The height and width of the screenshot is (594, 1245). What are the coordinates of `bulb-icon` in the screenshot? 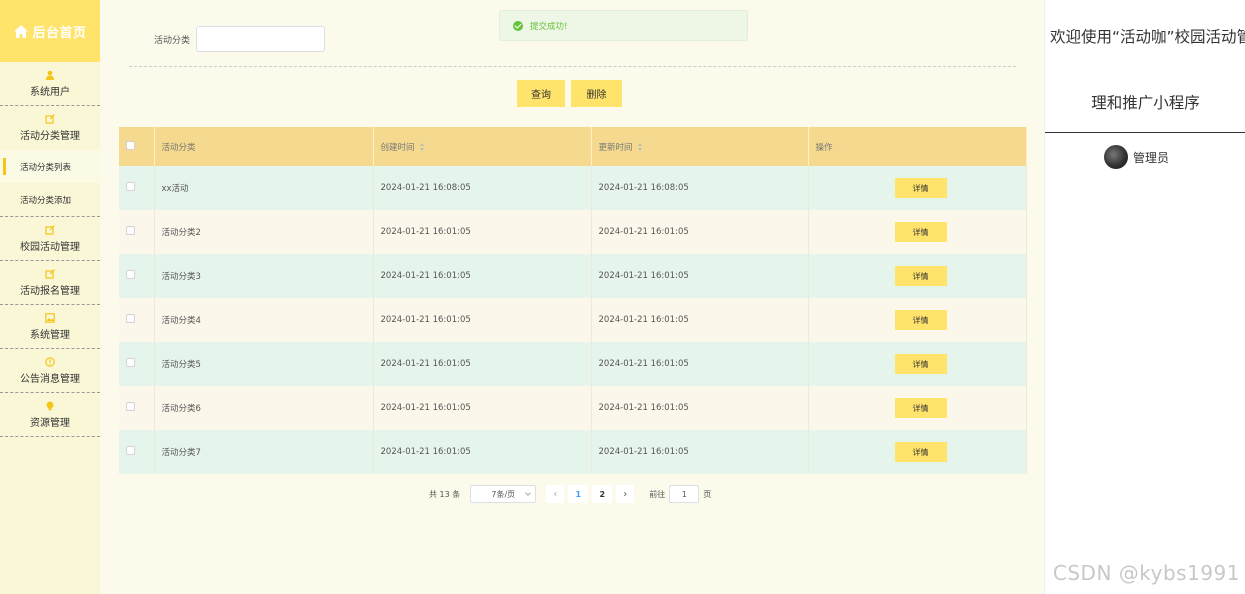 It's located at (50, 405).